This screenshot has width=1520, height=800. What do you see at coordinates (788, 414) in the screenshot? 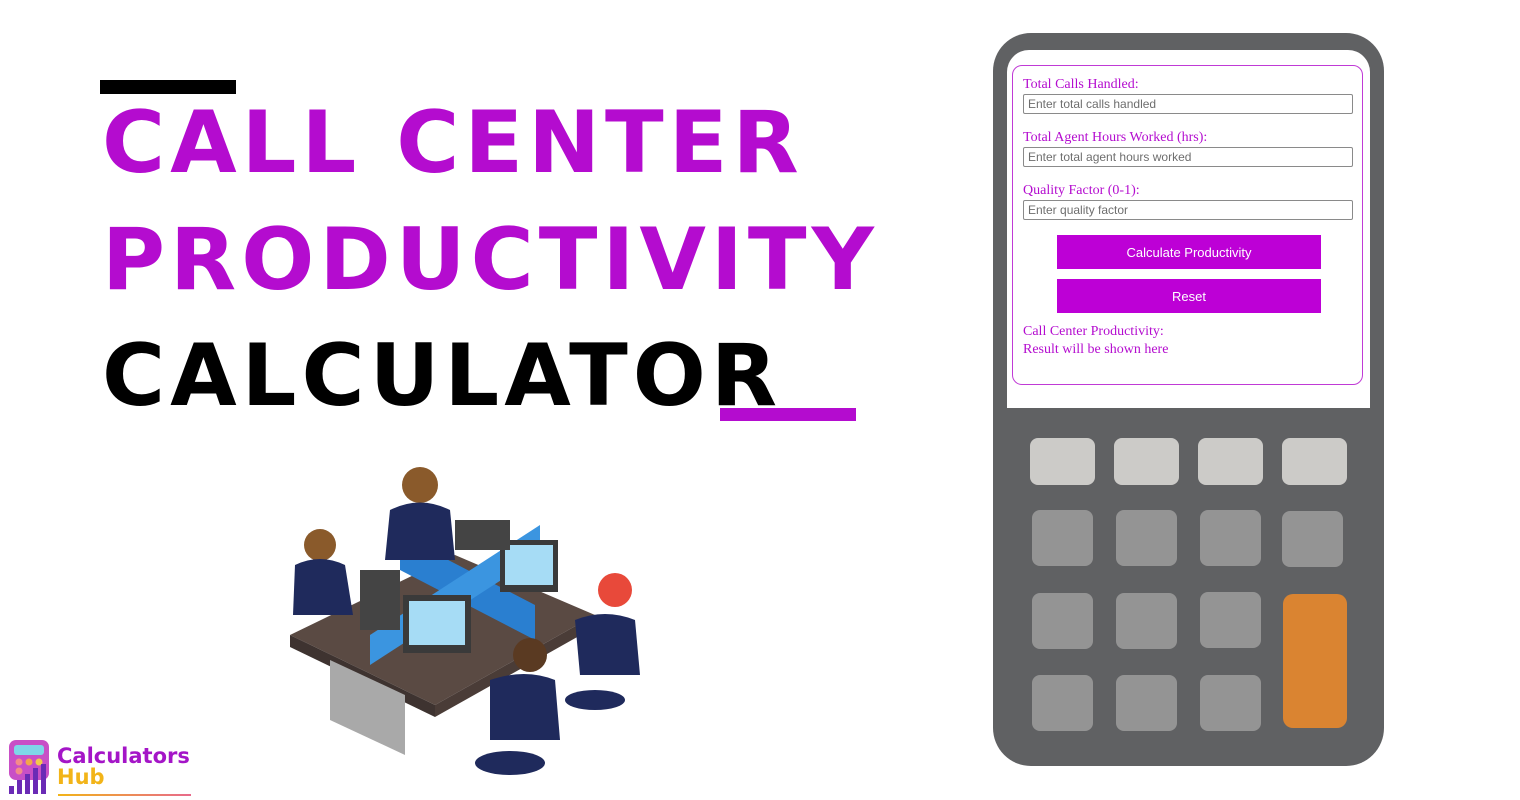
I see `title-decoration-bar-bottom` at bounding box center [788, 414].